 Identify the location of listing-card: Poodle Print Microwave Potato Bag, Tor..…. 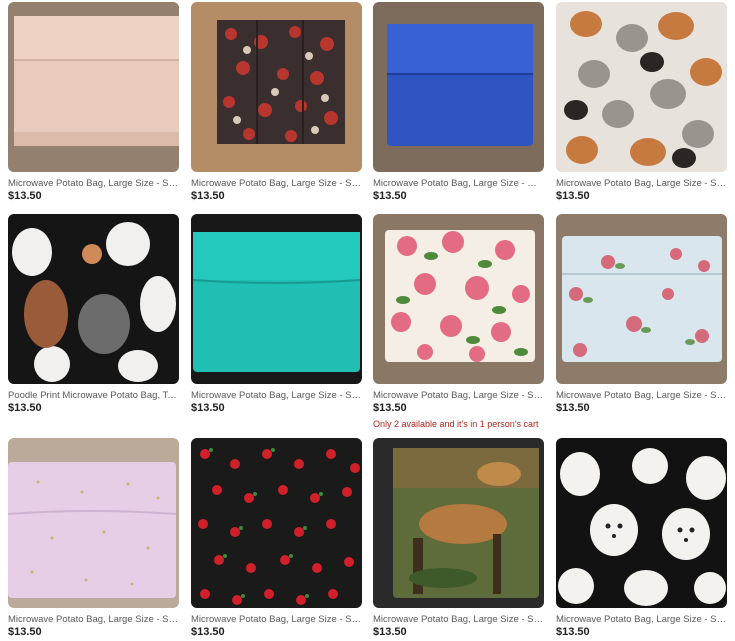
(93, 314).